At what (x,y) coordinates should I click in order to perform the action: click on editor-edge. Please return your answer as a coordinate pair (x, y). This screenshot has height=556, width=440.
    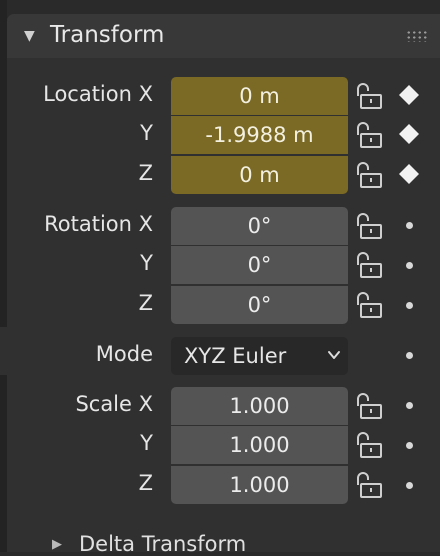
    Looking at the image, I should click on (3, 276).